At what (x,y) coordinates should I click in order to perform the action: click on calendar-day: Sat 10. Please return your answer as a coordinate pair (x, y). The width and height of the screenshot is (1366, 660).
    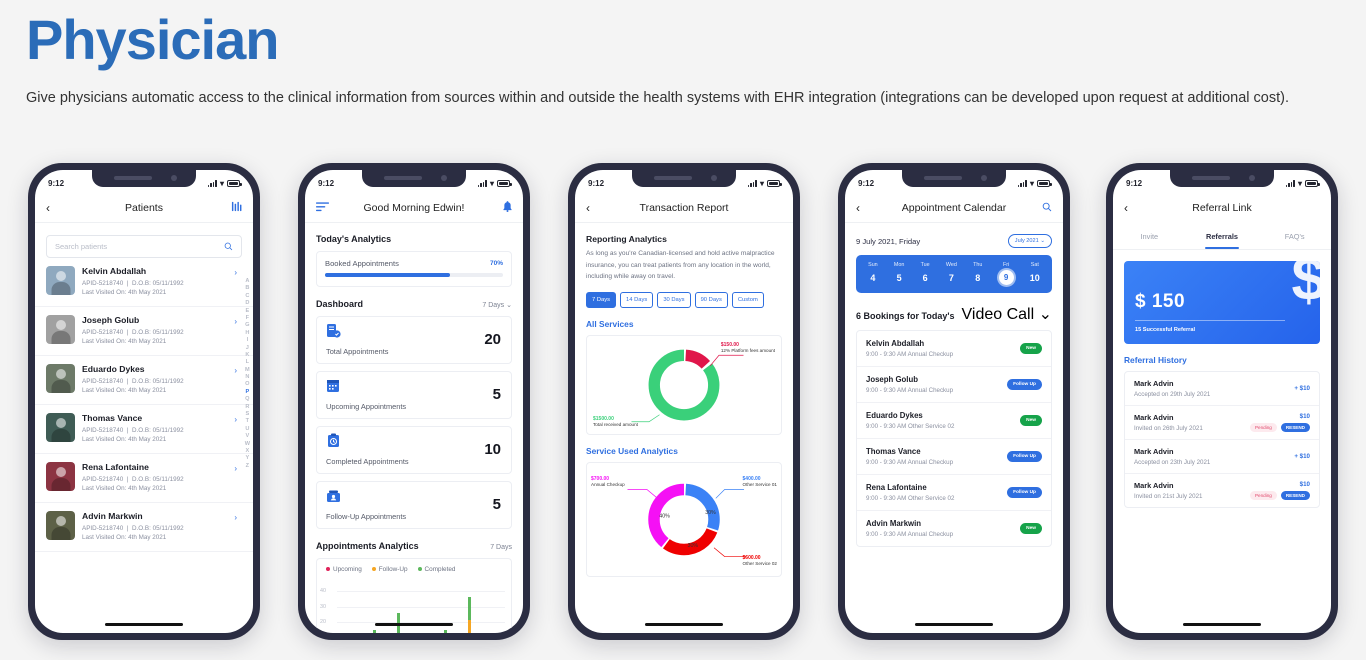
    Looking at the image, I should click on (1035, 273).